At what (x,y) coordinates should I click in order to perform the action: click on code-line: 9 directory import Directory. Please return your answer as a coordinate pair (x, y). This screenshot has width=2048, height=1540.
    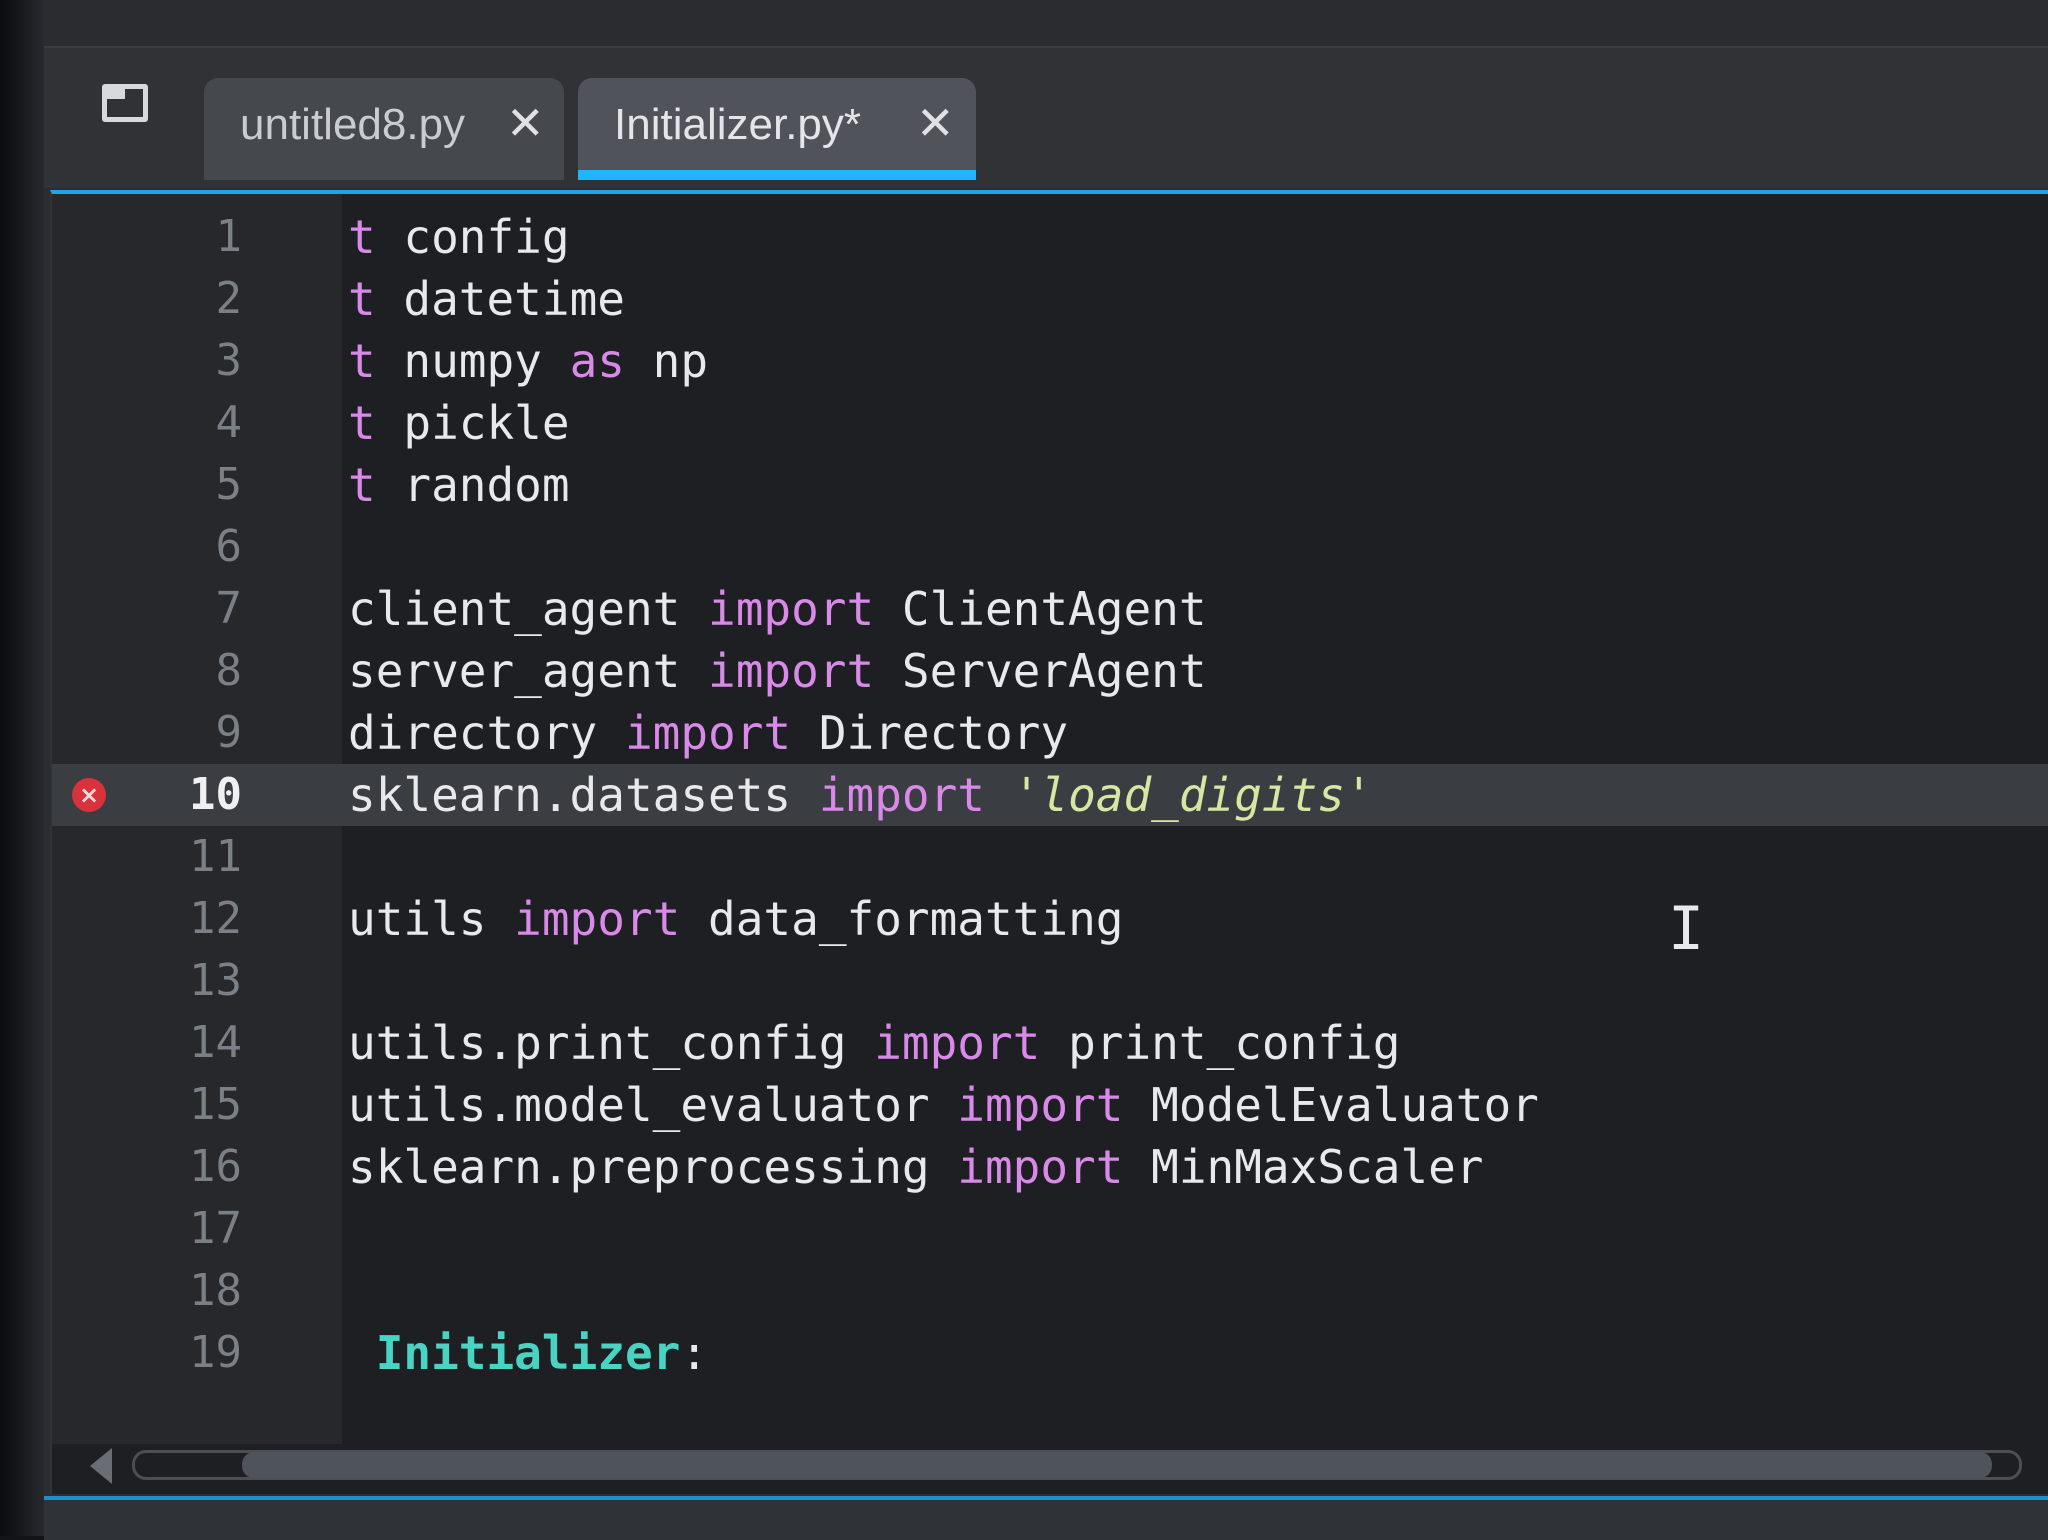
    Looking at the image, I should click on (1050, 733).